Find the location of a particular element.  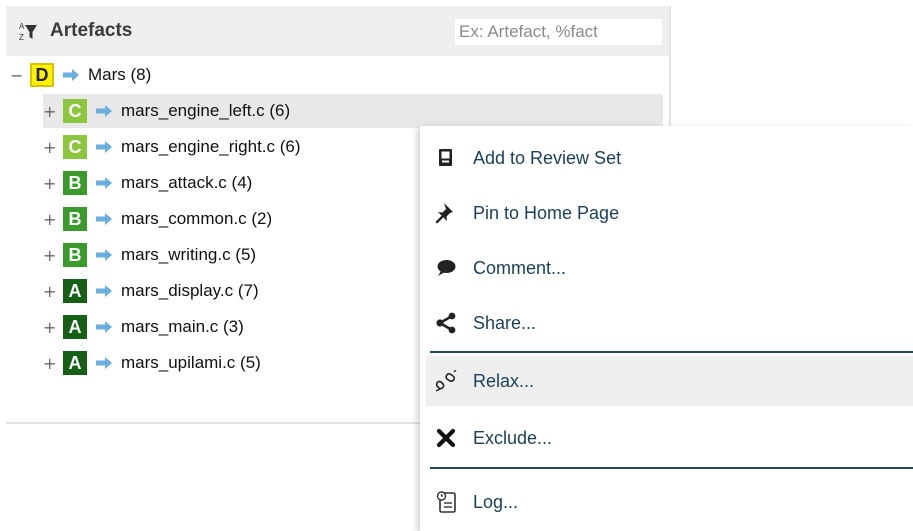

comment-icon is located at coordinates (446, 268).